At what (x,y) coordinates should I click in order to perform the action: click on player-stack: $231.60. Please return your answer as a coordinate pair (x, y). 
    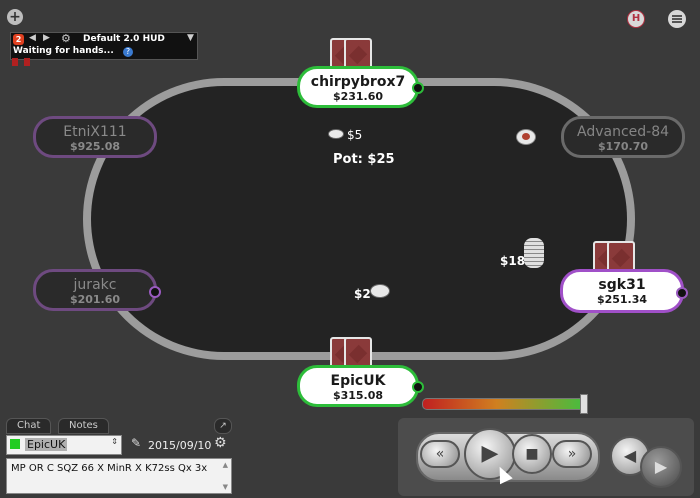
    Looking at the image, I should click on (358, 96).